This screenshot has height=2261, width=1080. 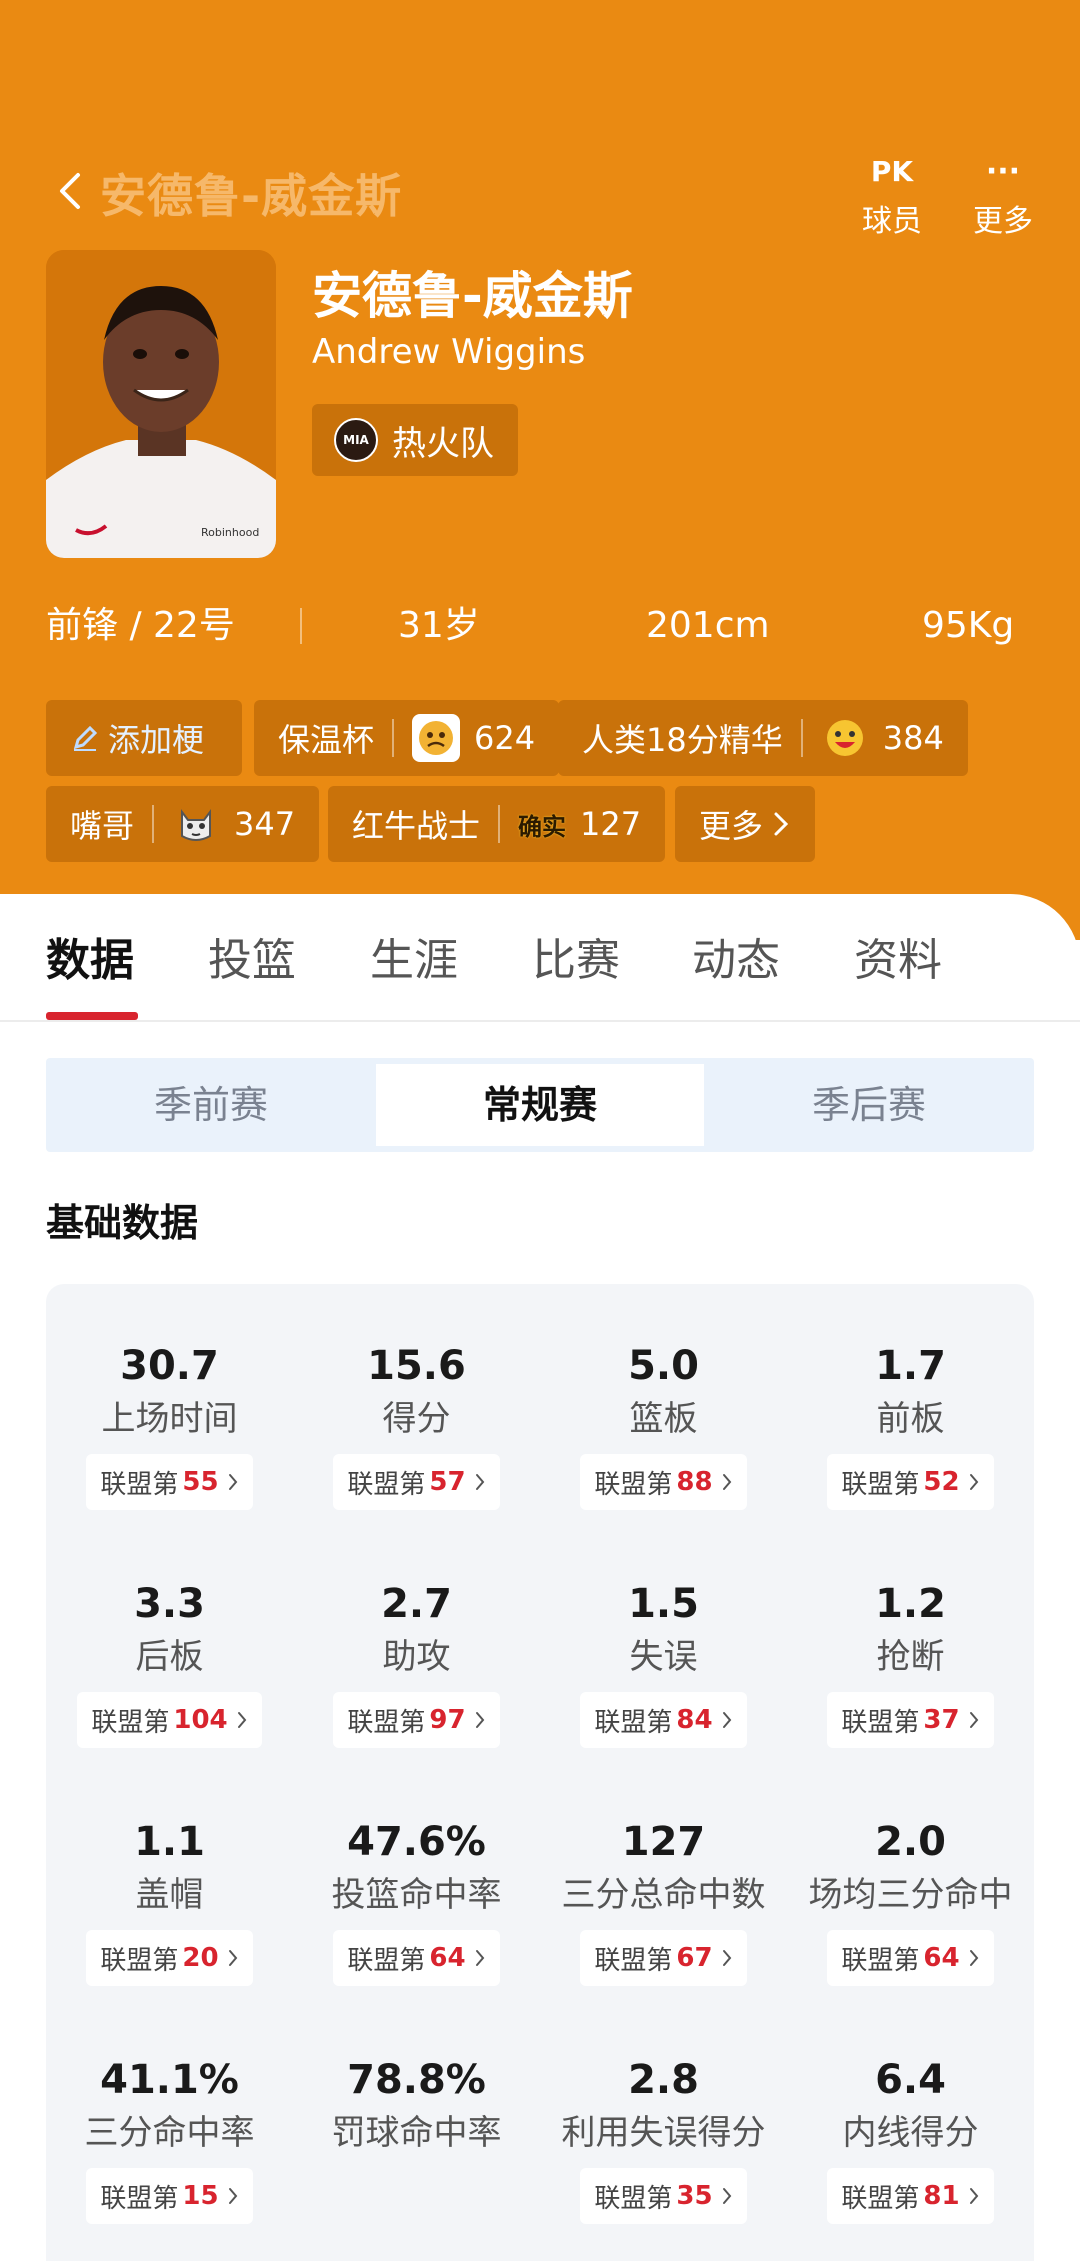 What do you see at coordinates (169, 2080) in the screenshot?
I see `stat-value: 41.1%` at bounding box center [169, 2080].